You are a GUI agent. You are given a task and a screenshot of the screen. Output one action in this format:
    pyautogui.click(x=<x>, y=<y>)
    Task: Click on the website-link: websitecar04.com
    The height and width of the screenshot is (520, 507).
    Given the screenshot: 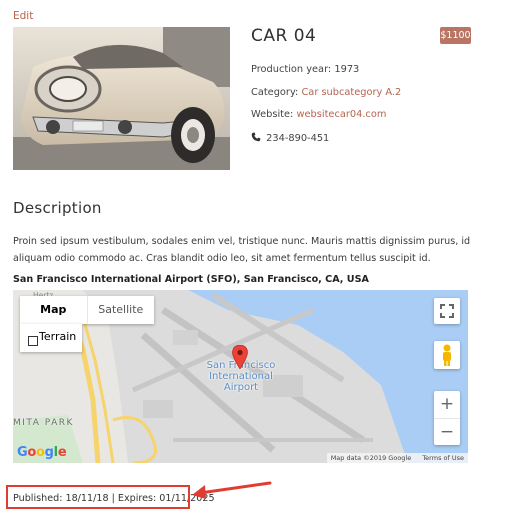 What is the action you would take?
    pyautogui.click(x=341, y=114)
    